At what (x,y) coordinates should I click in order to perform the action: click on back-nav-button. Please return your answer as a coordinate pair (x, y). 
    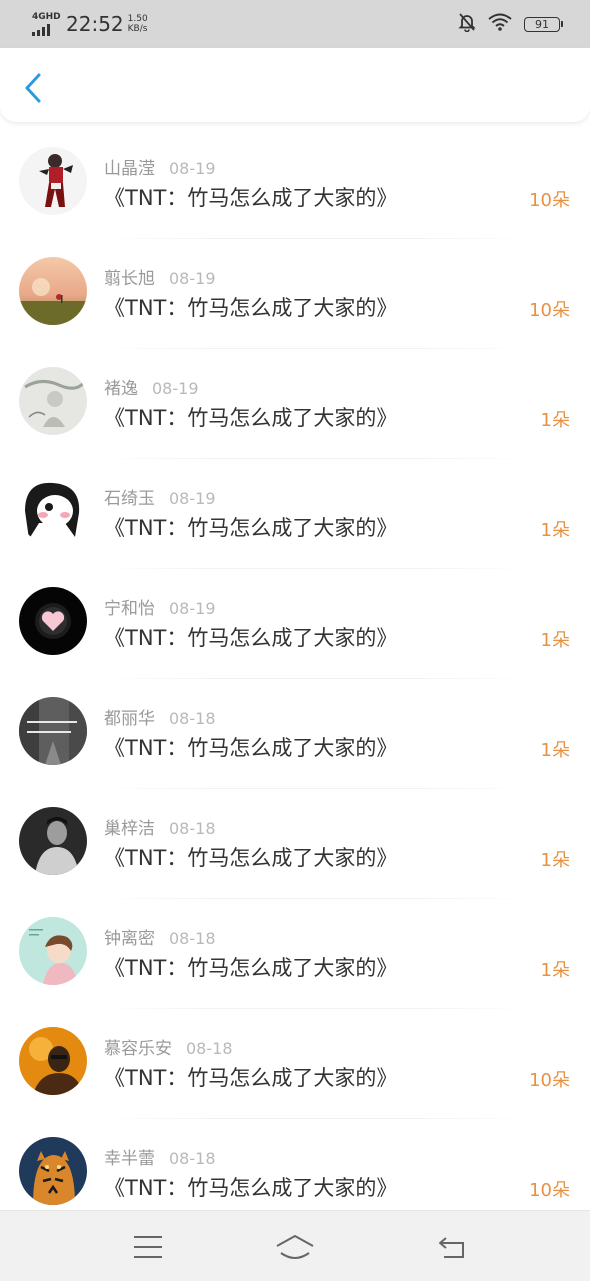
    Looking at the image, I should click on (451, 1247).